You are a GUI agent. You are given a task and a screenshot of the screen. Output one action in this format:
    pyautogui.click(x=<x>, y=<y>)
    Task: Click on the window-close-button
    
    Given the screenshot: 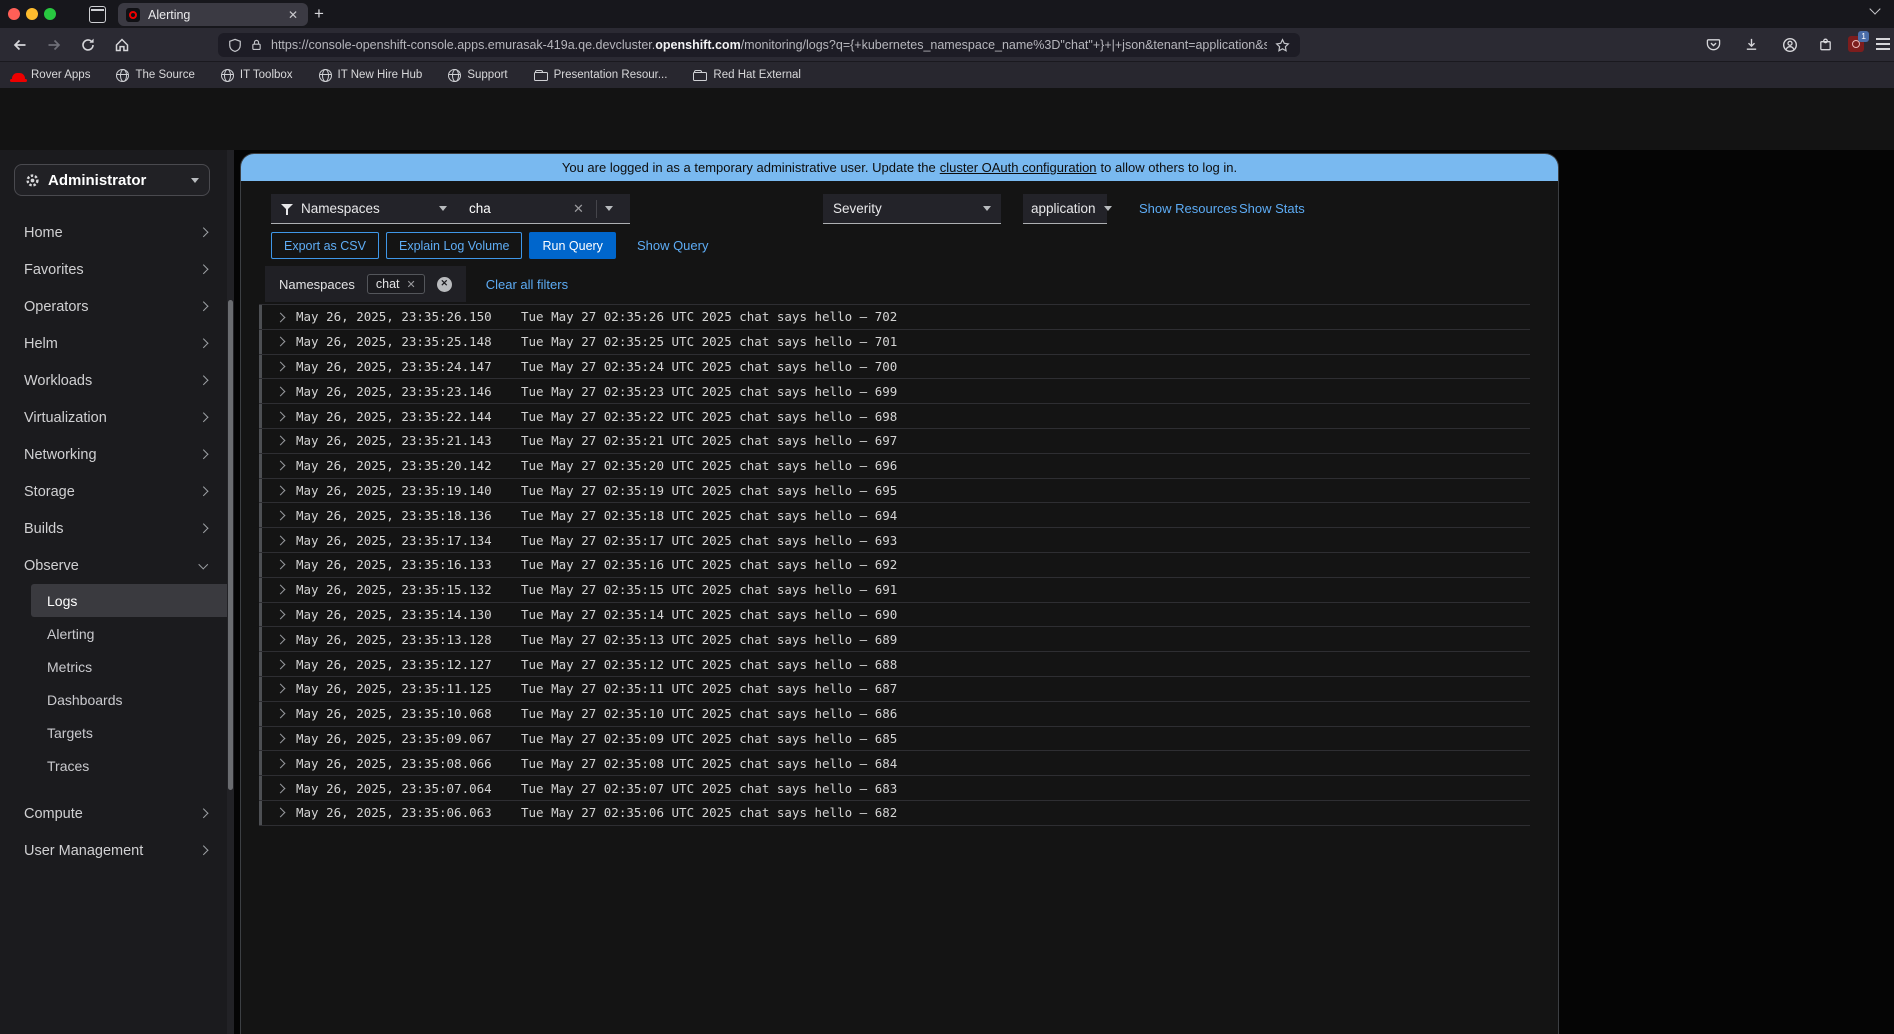 What is the action you would take?
    pyautogui.click(x=14, y=14)
    